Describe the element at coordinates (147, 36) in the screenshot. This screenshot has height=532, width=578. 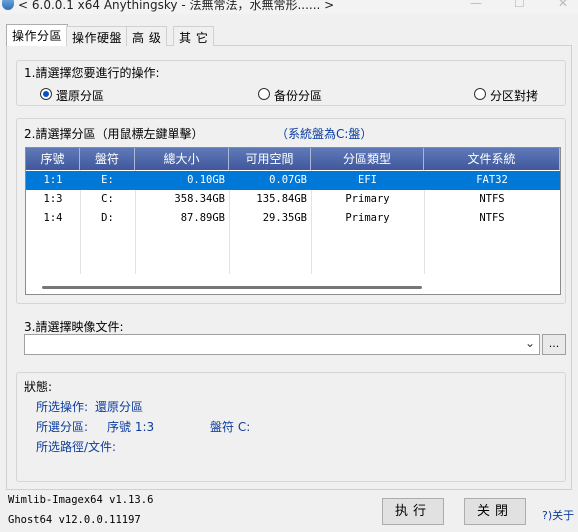
I see `tab-advanced: 高 级` at that location.